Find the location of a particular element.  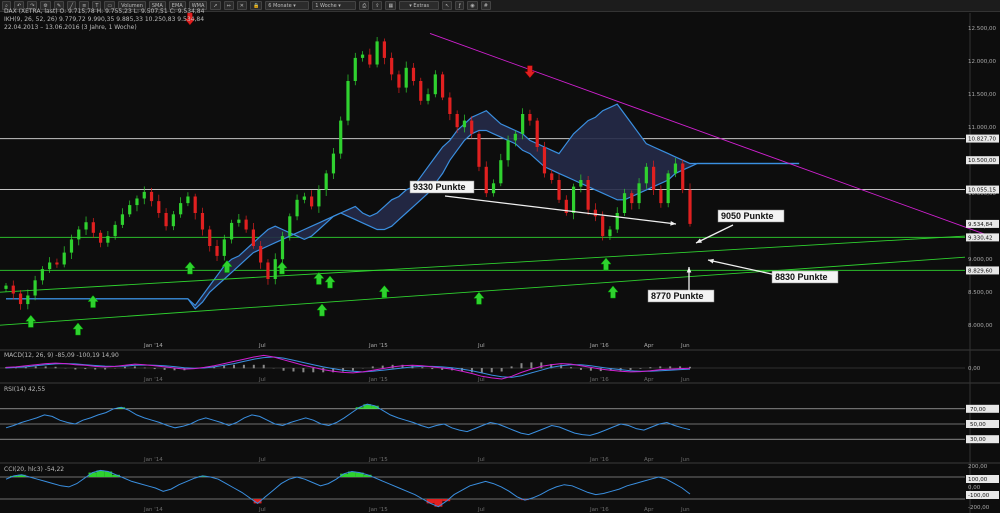

x-tick-label: Jun is located at coordinates (685, 510).